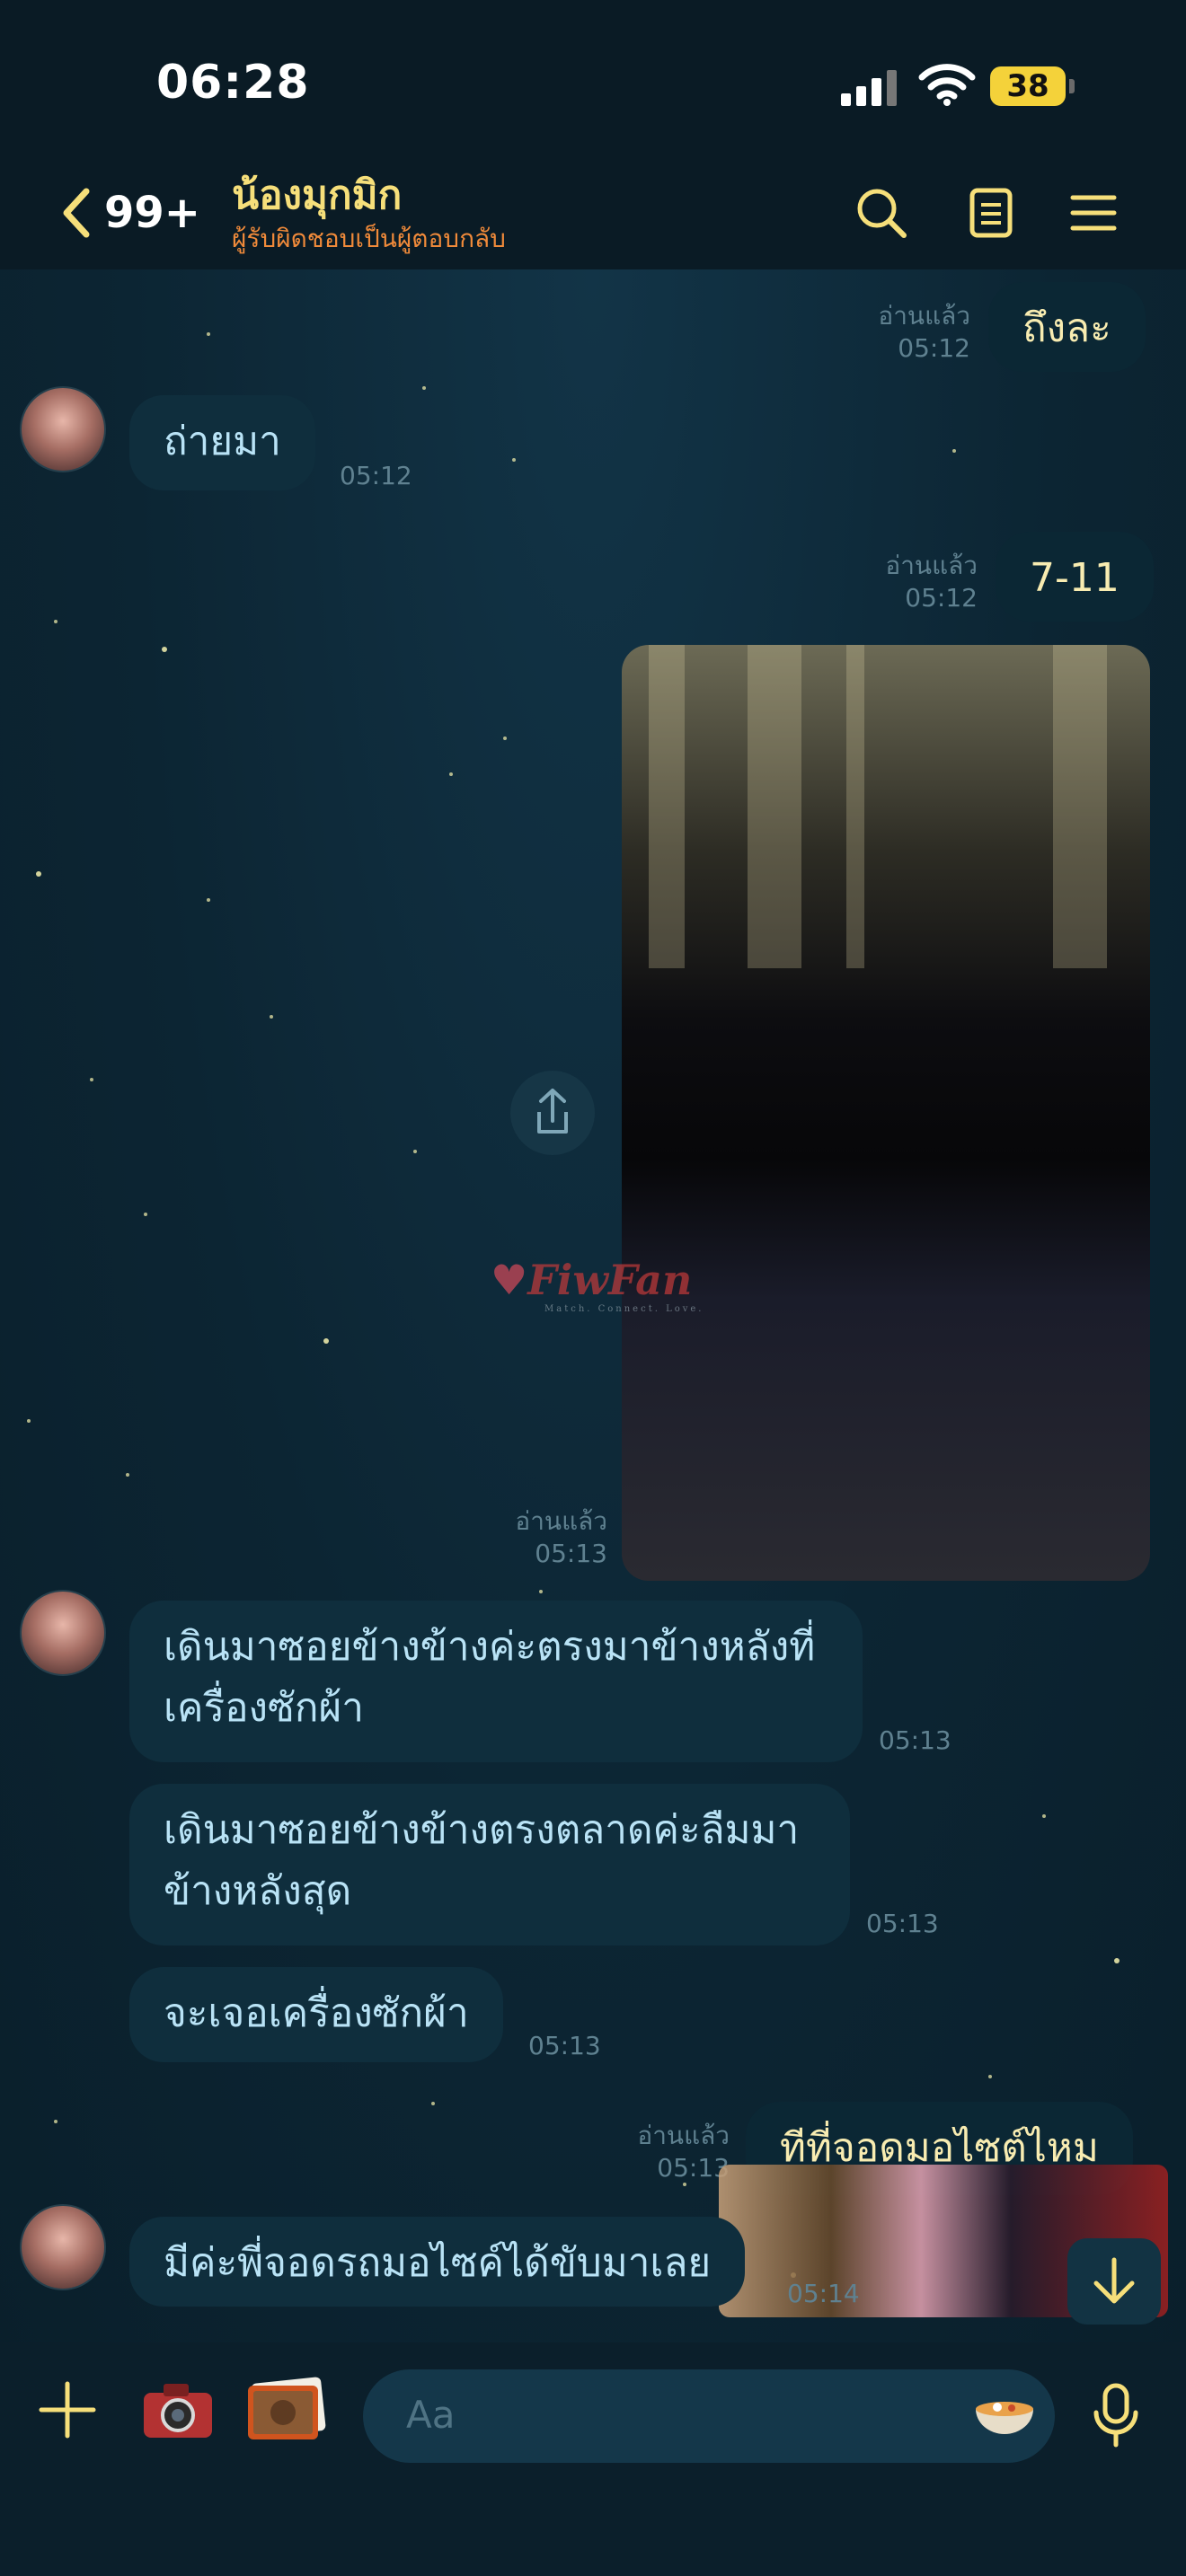 The height and width of the screenshot is (2576, 1186). What do you see at coordinates (67, 2409) in the screenshot?
I see `plus-icon` at bounding box center [67, 2409].